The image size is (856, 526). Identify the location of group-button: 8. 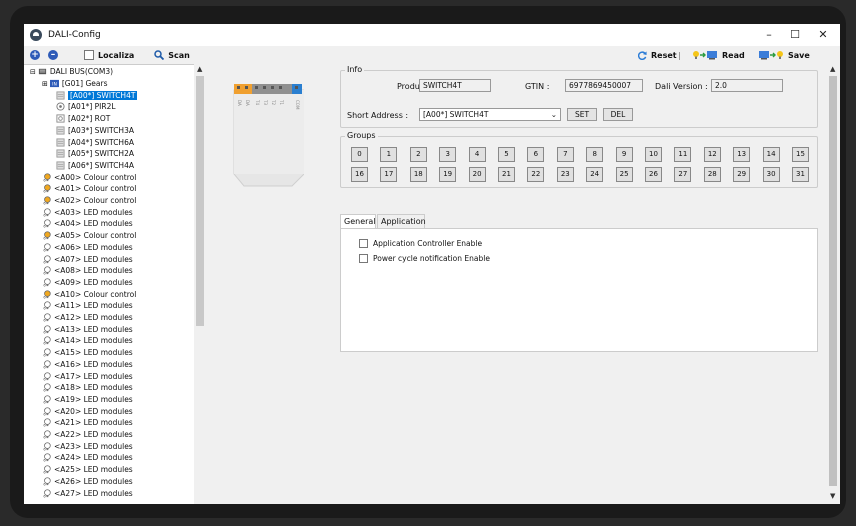
(595, 154).